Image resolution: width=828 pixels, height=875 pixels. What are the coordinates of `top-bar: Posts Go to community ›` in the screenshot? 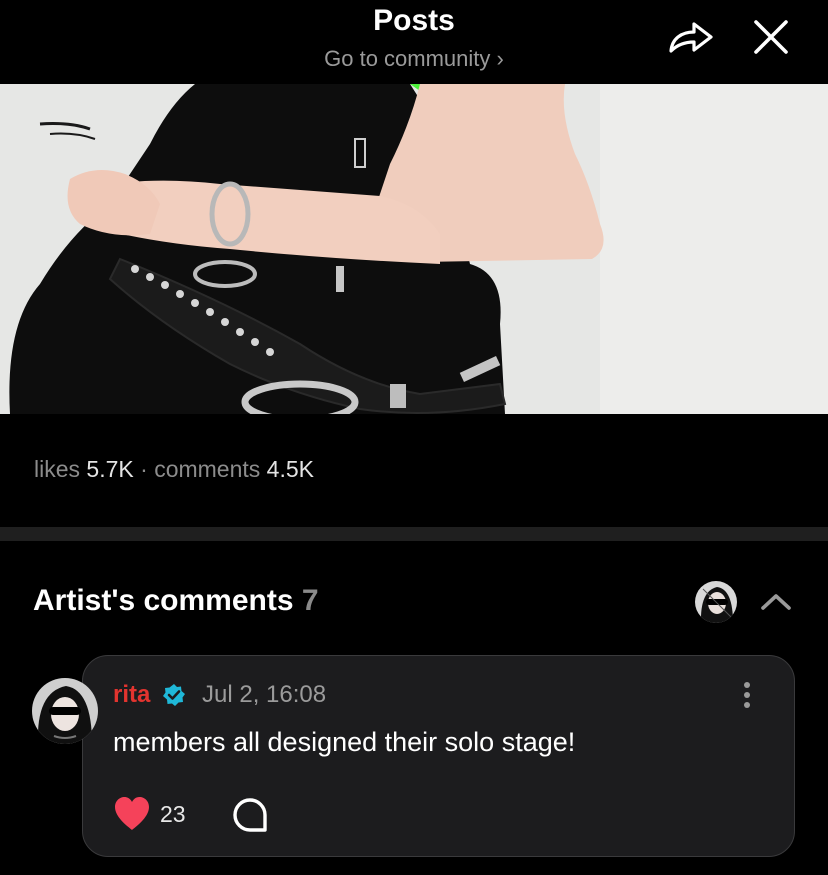 It's located at (414, 42).